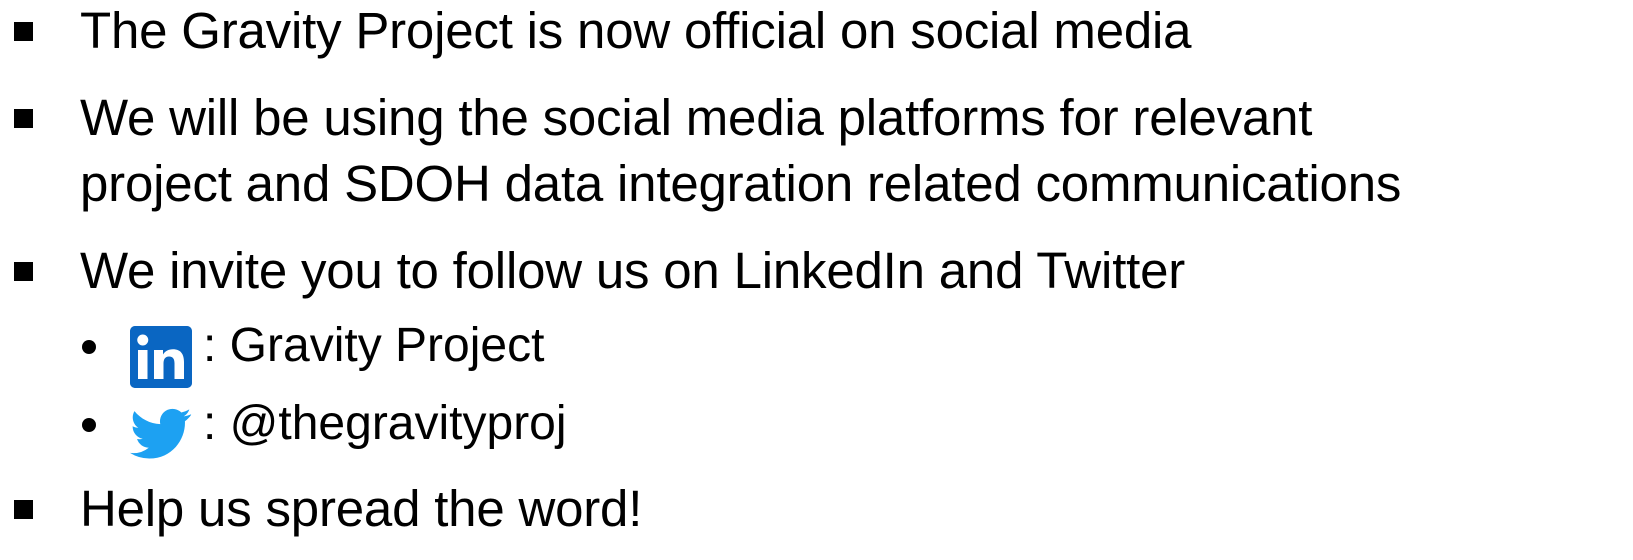 The height and width of the screenshot is (560, 1633). What do you see at coordinates (385, 423) in the screenshot?
I see `twitter-handle: : @thegravityproj` at bounding box center [385, 423].